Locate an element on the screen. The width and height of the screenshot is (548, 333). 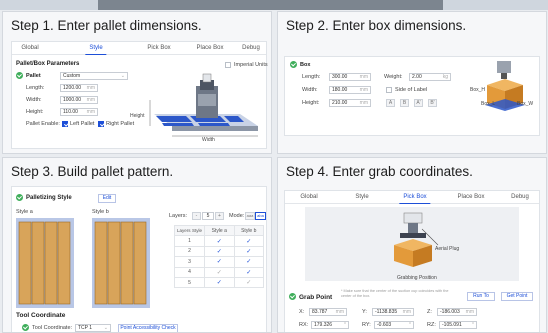
table-row: 5 ✓ ✓ is located at coordinates (219, 282).